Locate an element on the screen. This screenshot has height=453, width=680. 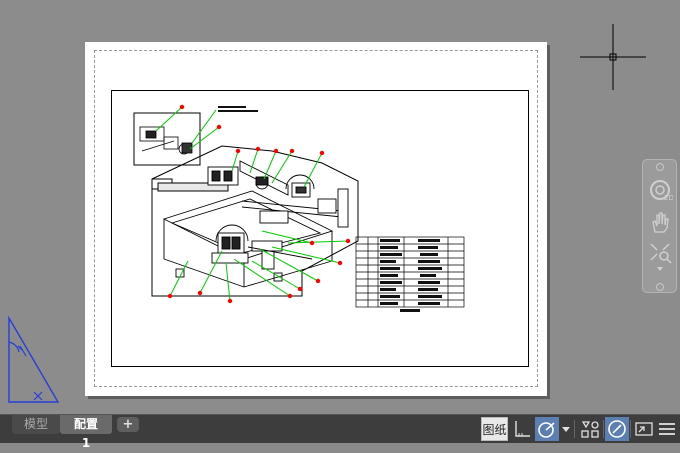
navigation-bar: 2D is located at coordinates (659, 226).